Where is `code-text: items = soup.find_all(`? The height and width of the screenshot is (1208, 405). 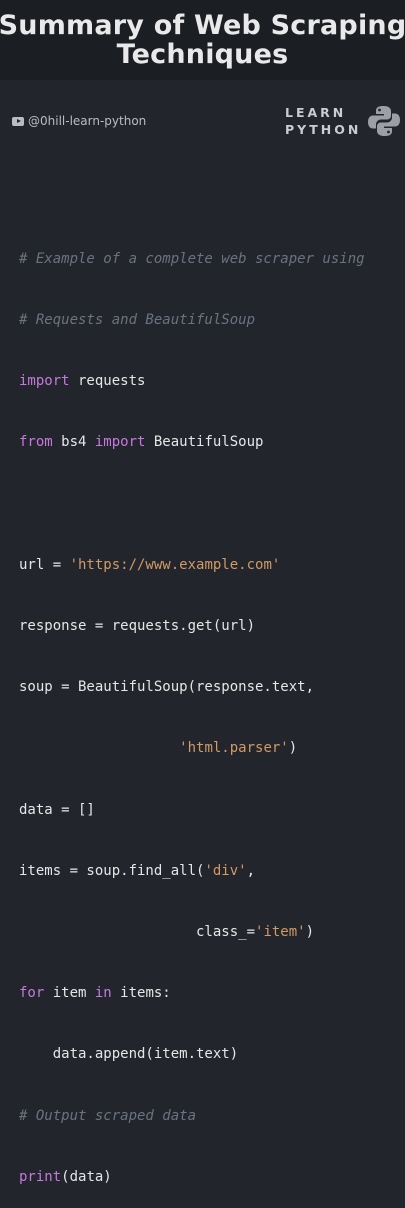
code-text: items = soup.find_all( is located at coordinates (112, 870).